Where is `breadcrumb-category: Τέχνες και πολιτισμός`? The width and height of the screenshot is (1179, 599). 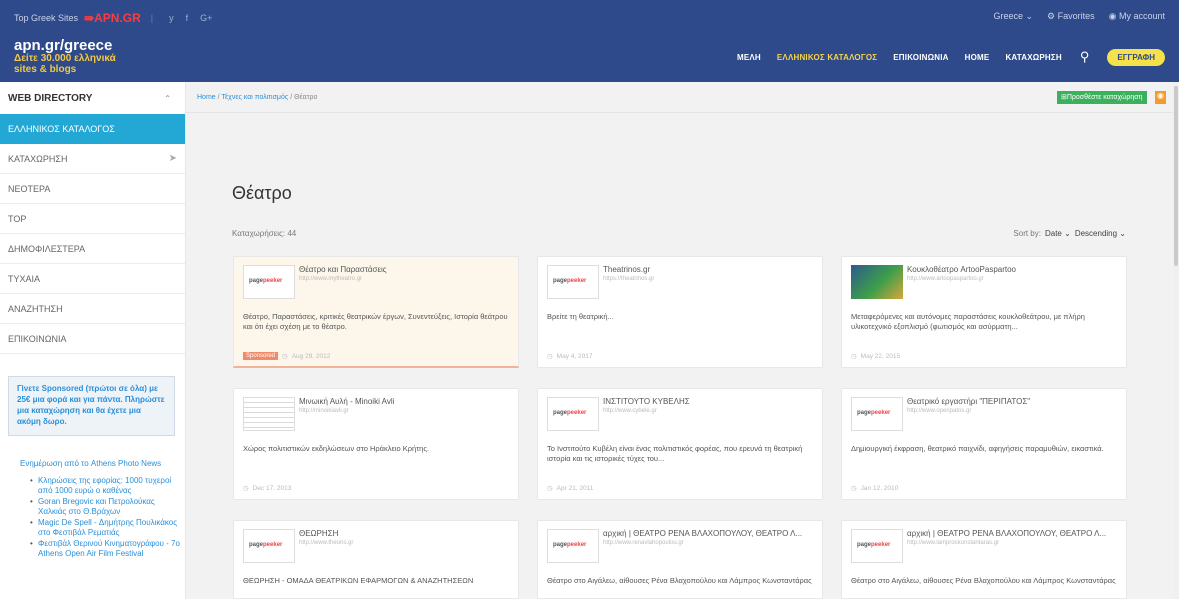
breadcrumb-category: Τέχνες και πολιτισμός is located at coordinates (255, 97).